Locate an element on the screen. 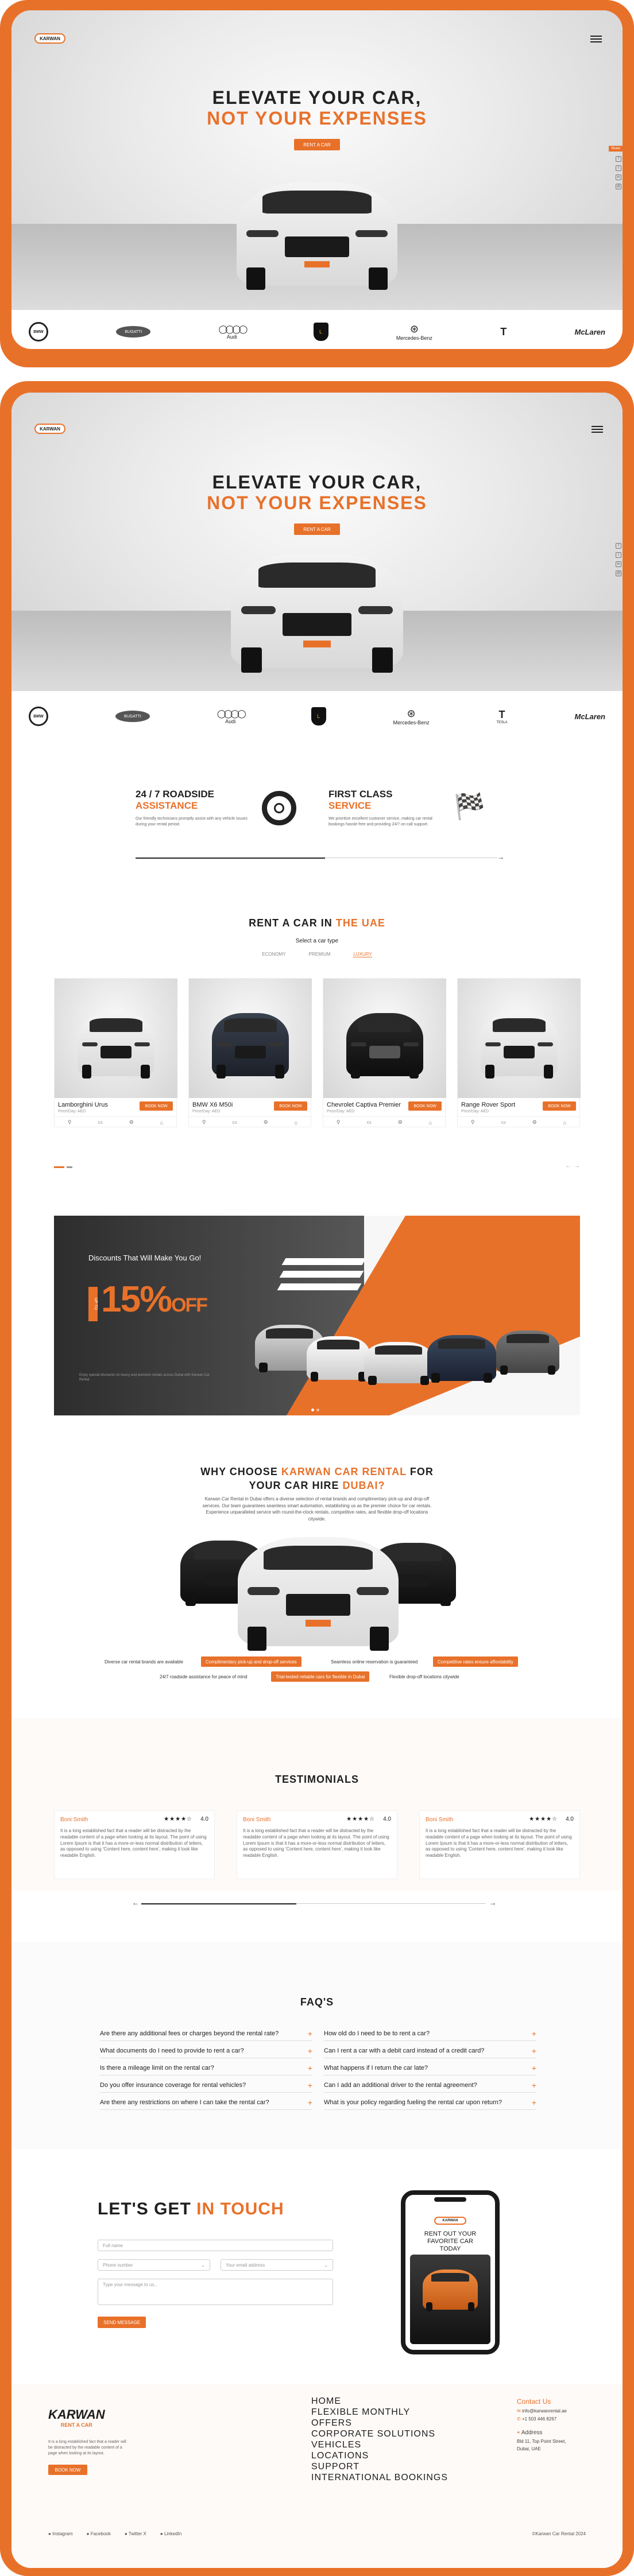 This screenshot has width=634, height=2576. preview-hero-line1: ELEVATE YOUR CAR, is located at coordinates (317, 97).